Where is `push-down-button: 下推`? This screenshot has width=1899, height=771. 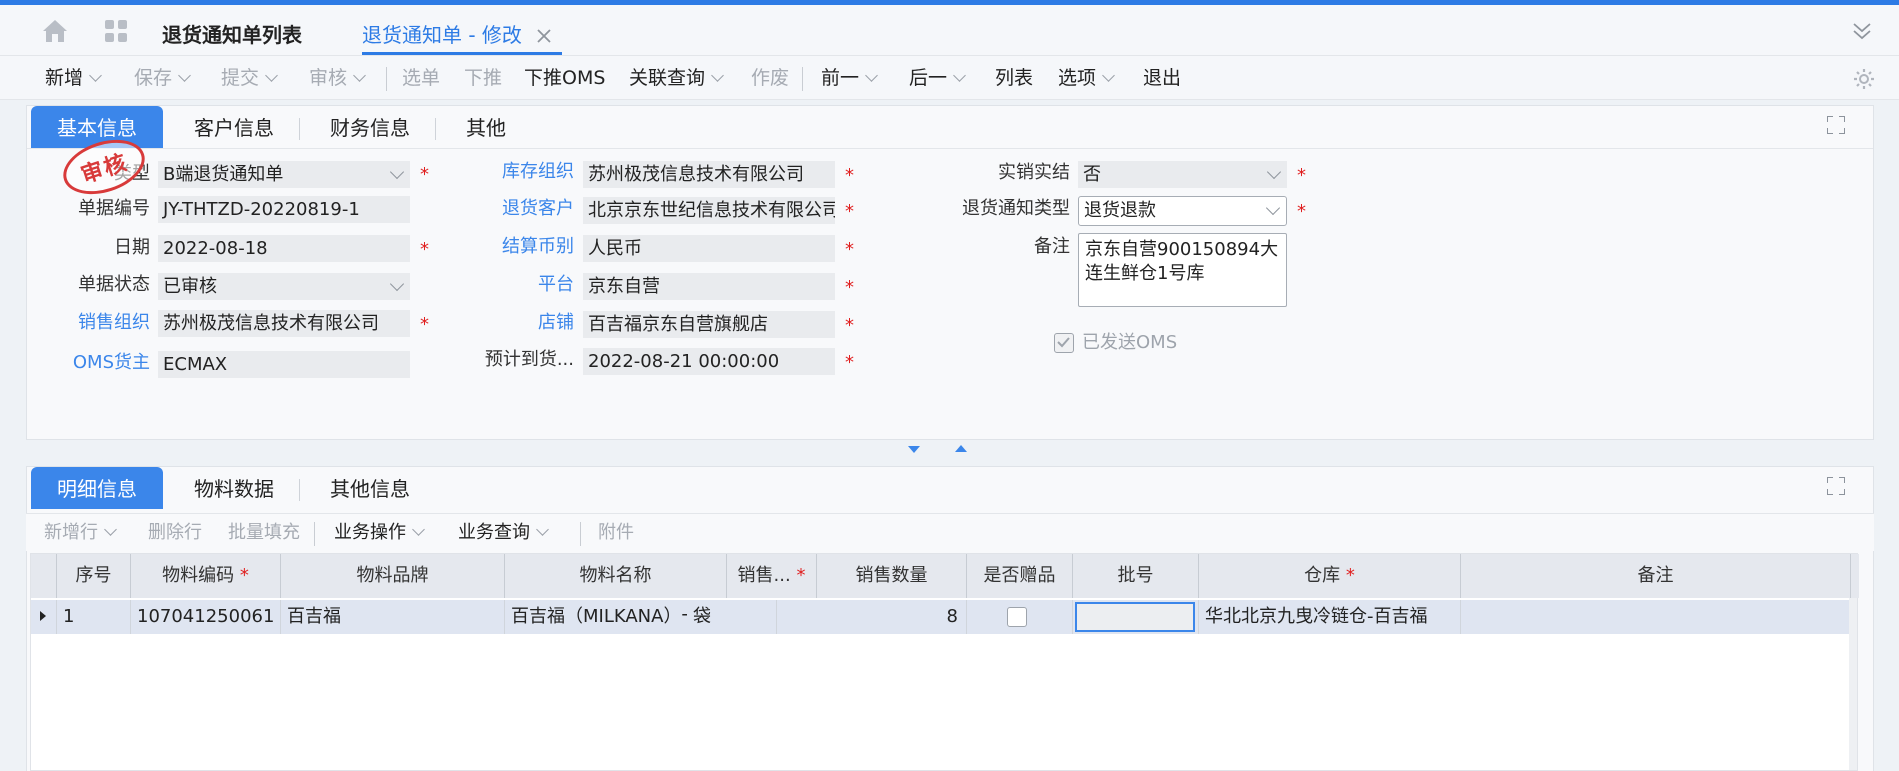 push-down-button: 下推 is located at coordinates (483, 78).